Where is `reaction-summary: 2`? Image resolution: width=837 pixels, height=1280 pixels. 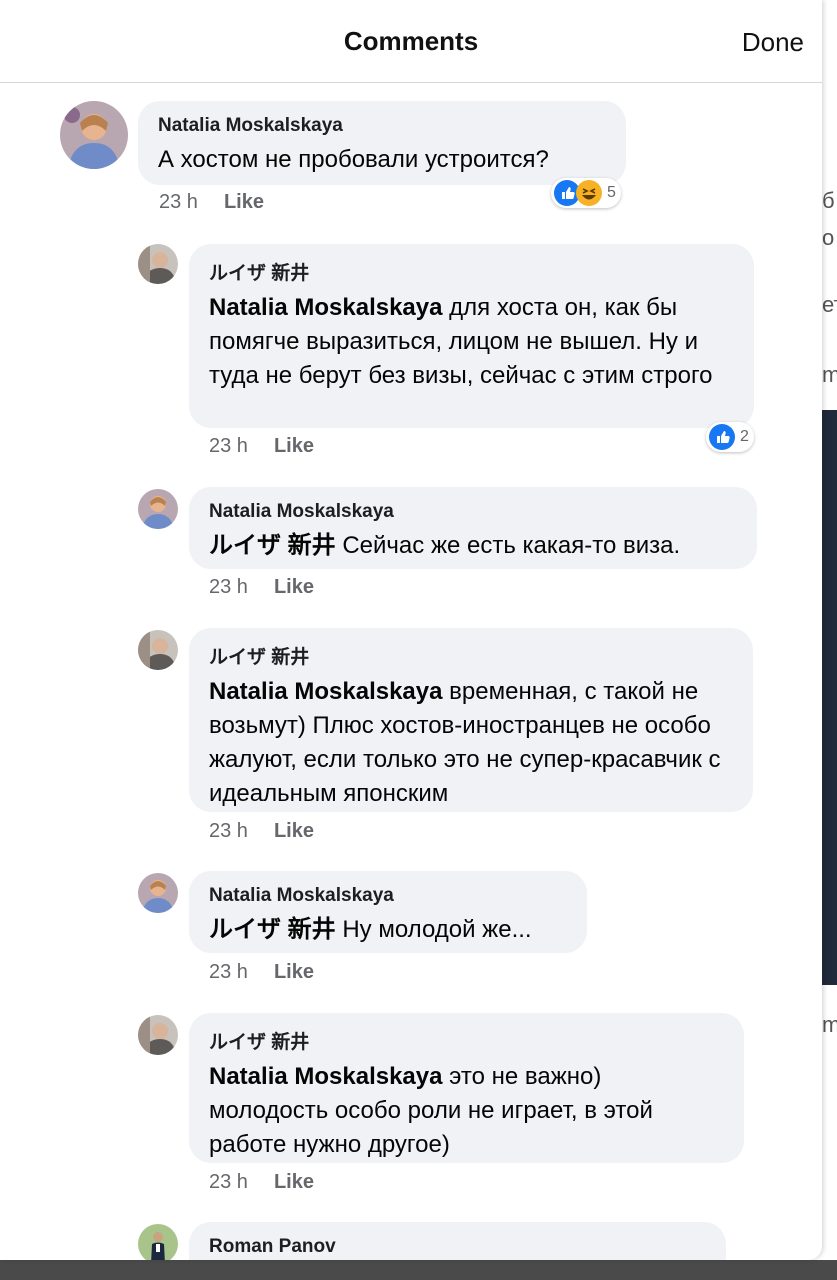 reaction-summary: 2 is located at coordinates (730, 437).